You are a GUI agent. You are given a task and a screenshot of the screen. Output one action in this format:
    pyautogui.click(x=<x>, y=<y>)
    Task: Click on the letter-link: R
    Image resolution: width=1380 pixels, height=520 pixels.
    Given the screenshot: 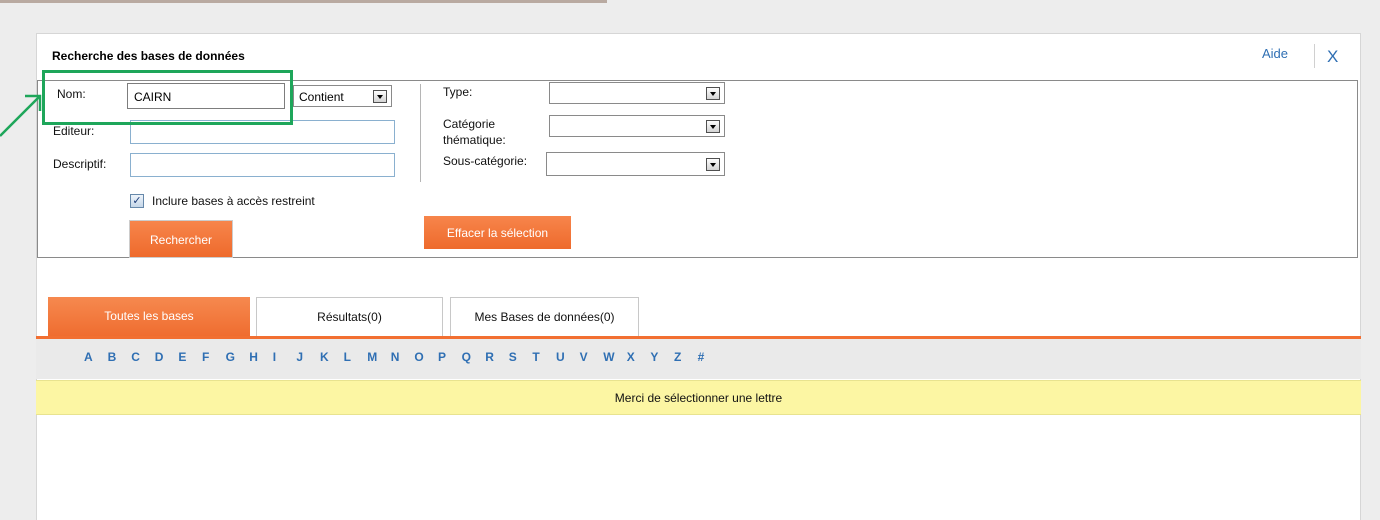 What is the action you would take?
    pyautogui.click(x=489, y=357)
    